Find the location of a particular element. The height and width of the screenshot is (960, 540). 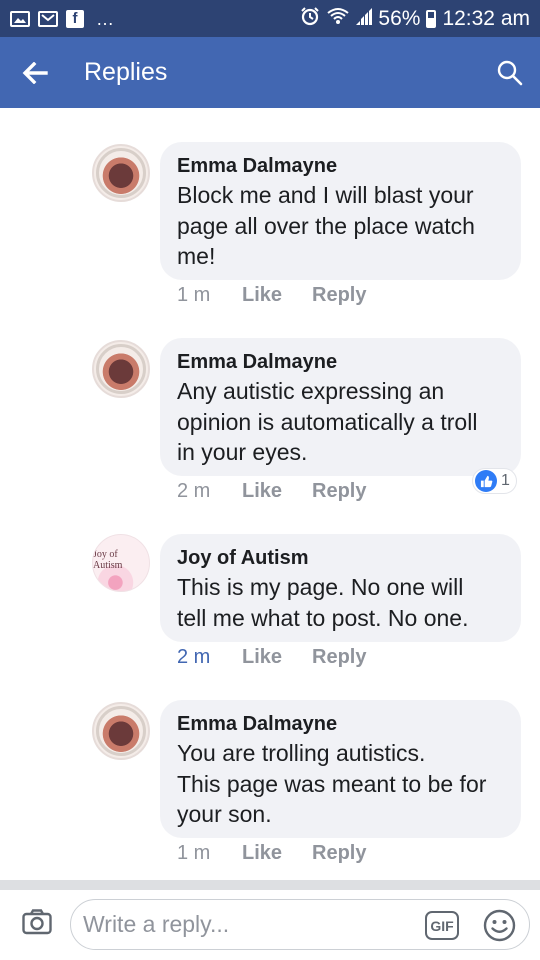

comment-text-line: in your eyes. is located at coordinates (242, 452).